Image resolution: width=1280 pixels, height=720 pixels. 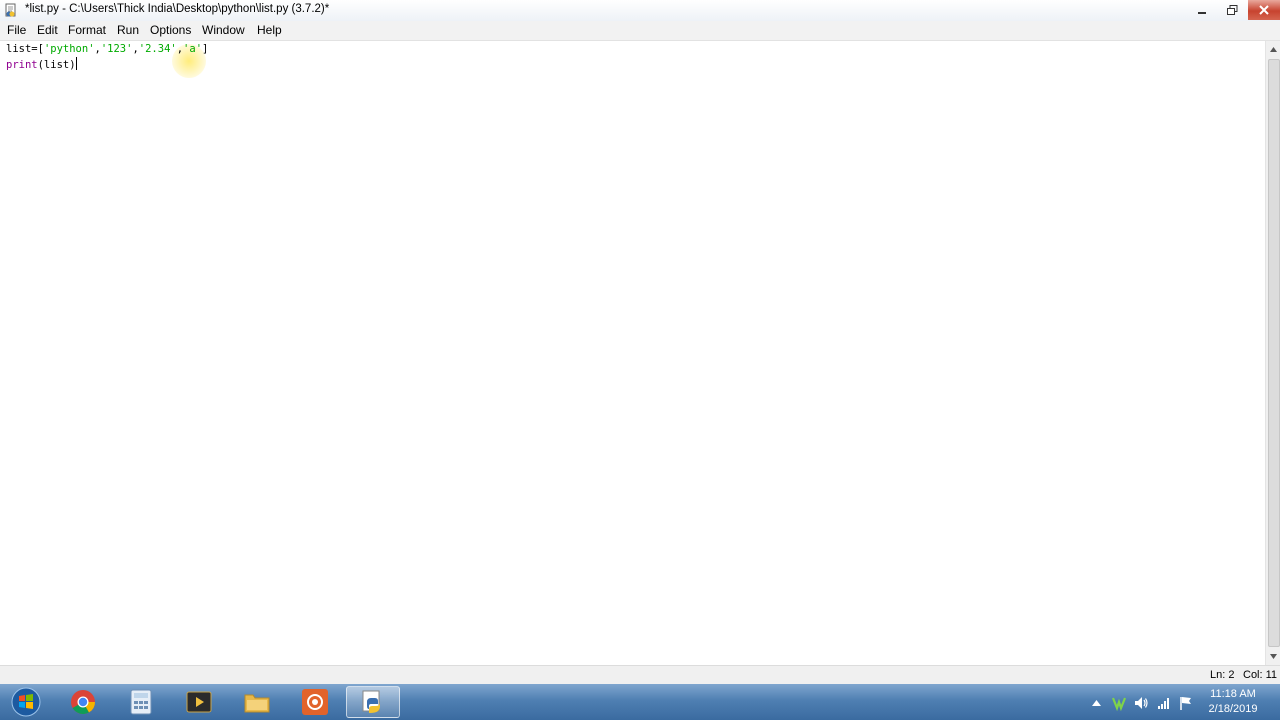 What do you see at coordinates (1222, 675) in the screenshot?
I see `line-number-status: Ln: 2` at bounding box center [1222, 675].